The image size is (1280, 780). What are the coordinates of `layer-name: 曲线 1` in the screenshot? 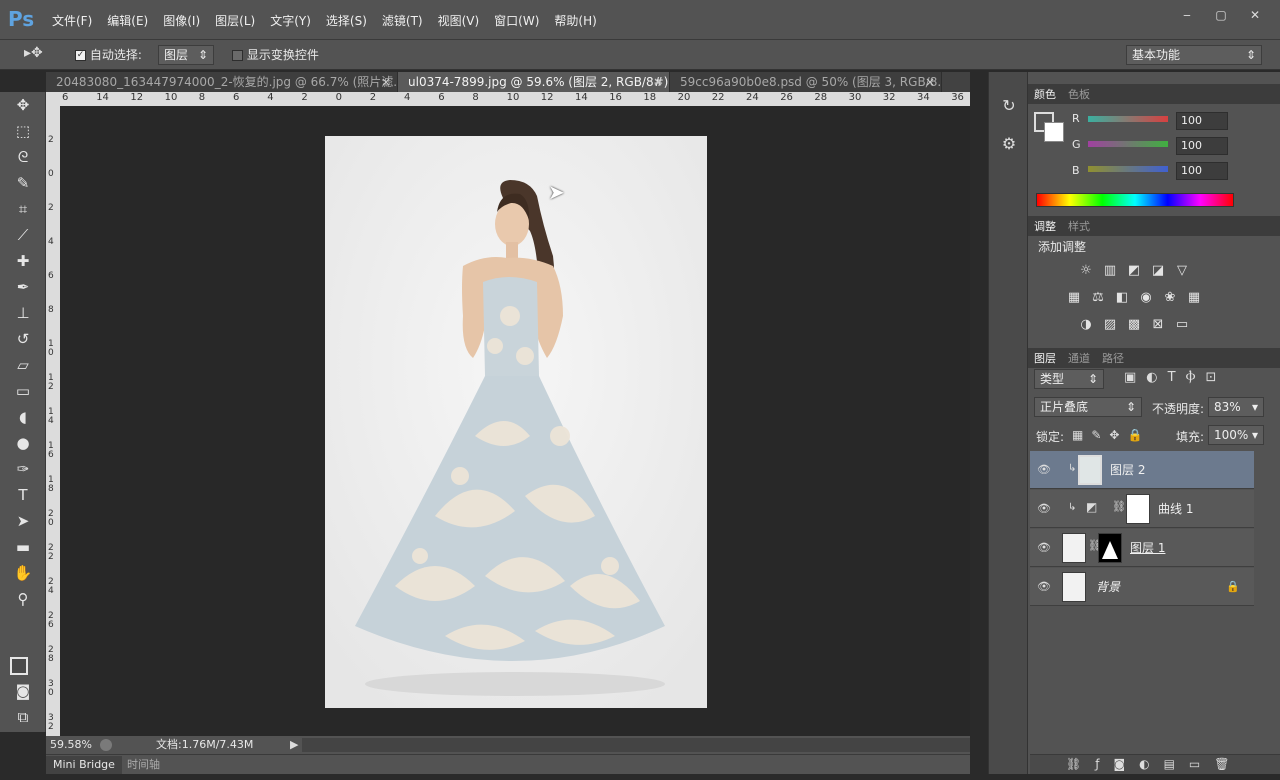 It's located at (1175, 509).